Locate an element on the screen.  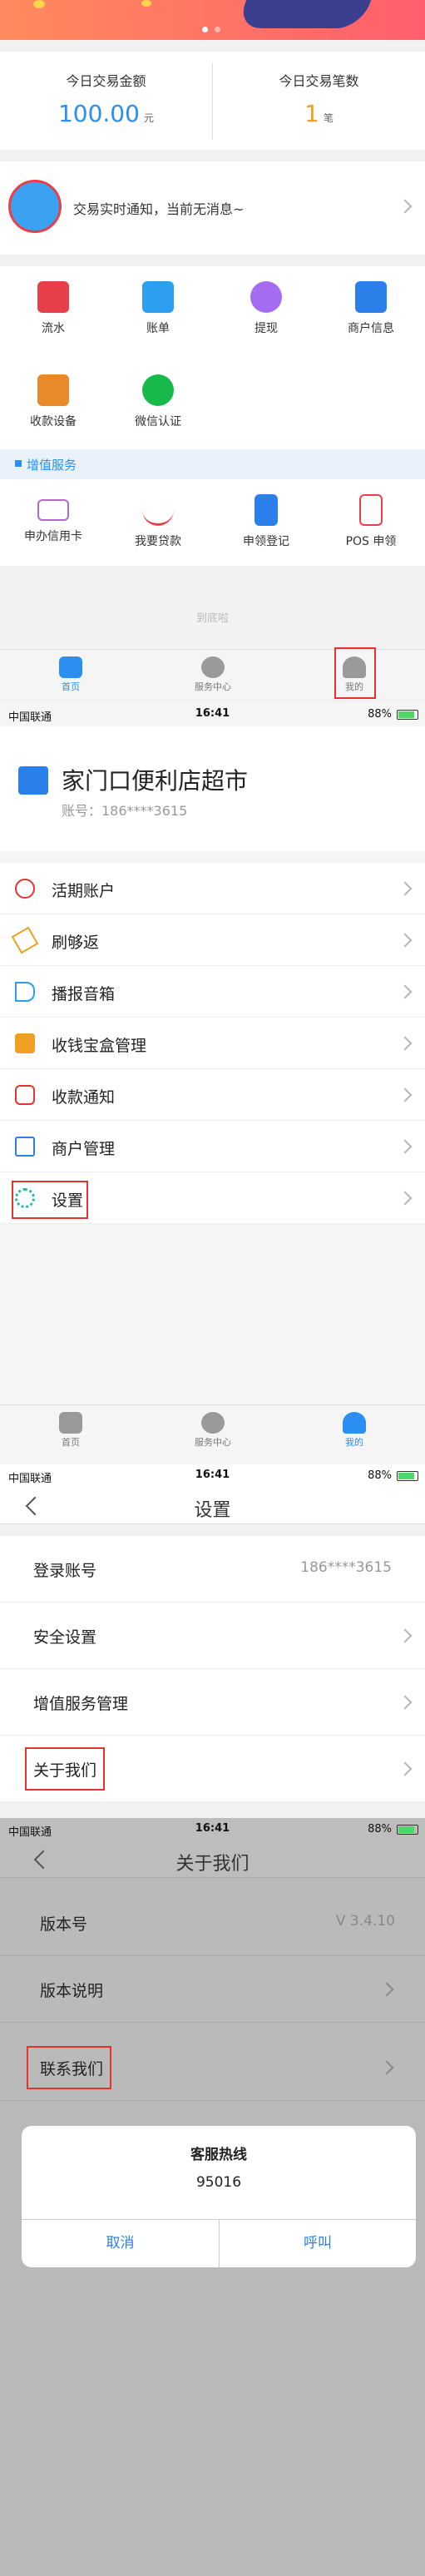
vas-item-apply-register: 申领登记 is located at coordinates (266, 522).